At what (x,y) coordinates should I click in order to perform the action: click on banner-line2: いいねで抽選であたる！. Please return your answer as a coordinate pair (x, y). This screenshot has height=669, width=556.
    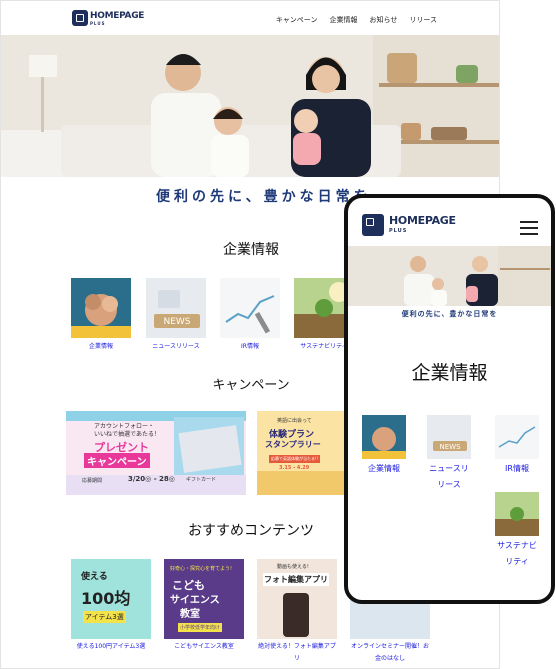
    Looking at the image, I should click on (127, 434).